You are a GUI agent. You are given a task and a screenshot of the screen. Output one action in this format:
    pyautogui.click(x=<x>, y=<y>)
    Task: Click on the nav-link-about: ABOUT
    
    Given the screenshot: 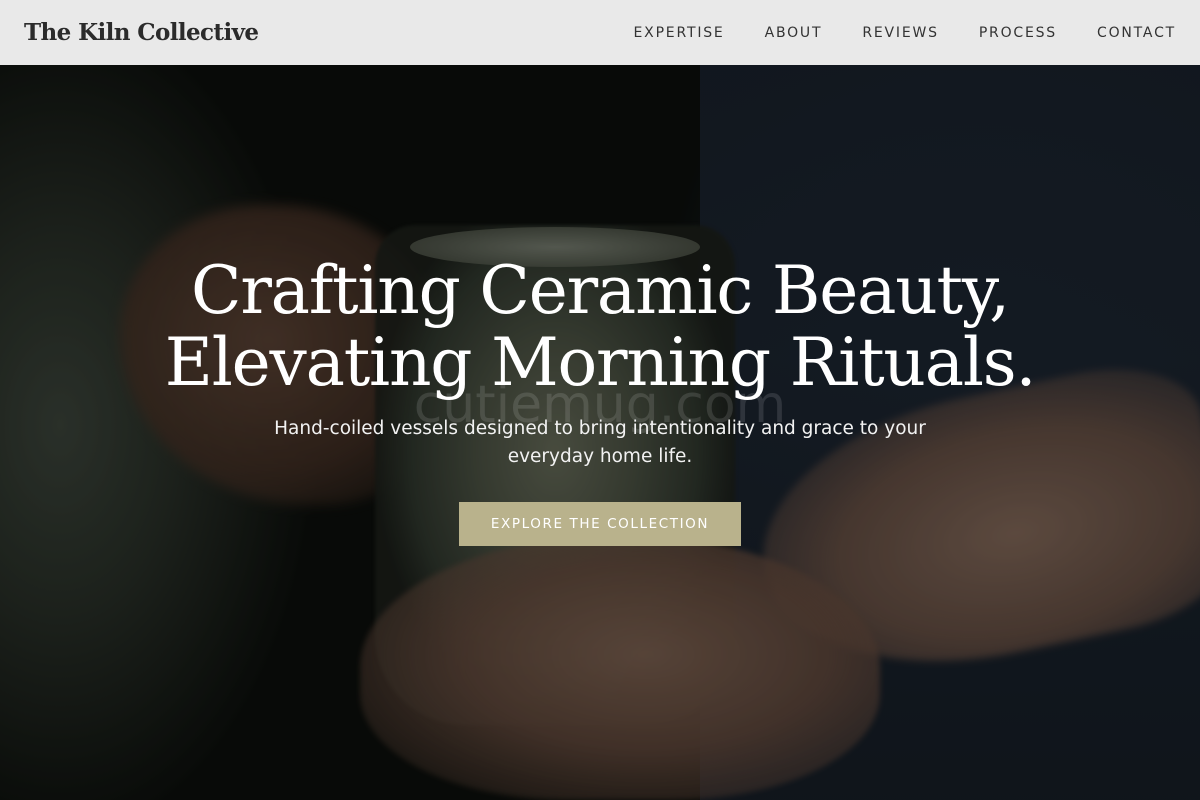 What is the action you would take?
    pyautogui.click(x=794, y=33)
    